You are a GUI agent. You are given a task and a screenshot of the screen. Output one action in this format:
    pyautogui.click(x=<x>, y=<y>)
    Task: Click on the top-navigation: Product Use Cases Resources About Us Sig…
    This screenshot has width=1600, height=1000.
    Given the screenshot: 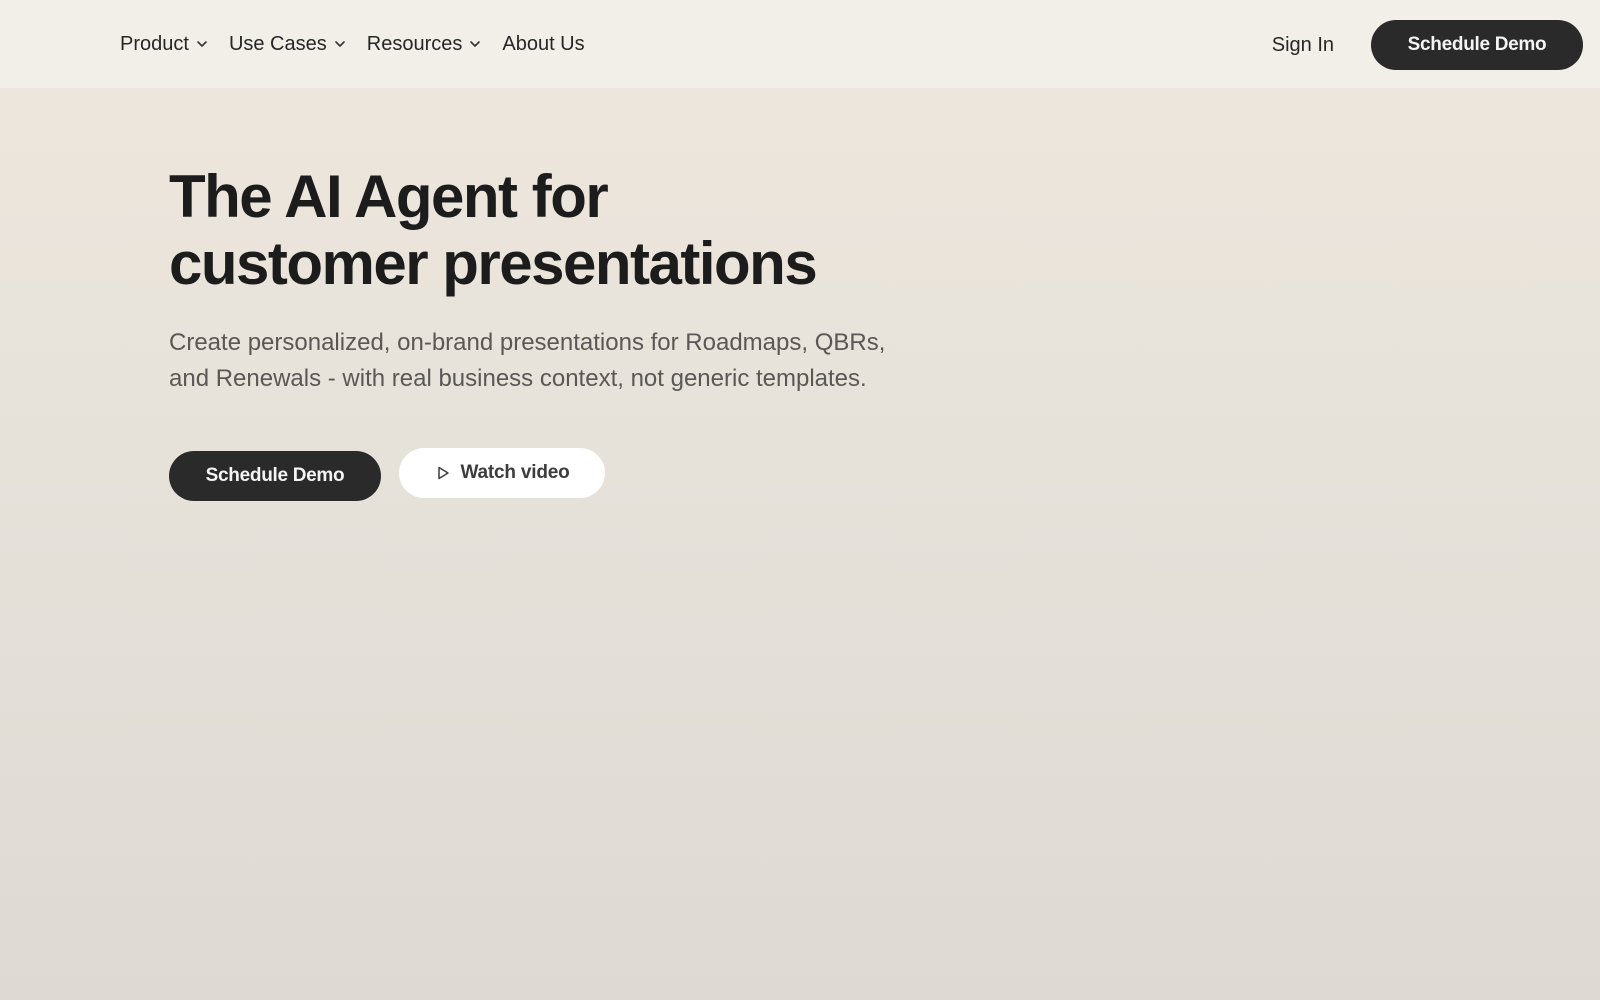 What is the action you would take?
    pyautogui.click(x=800, y=44)
    